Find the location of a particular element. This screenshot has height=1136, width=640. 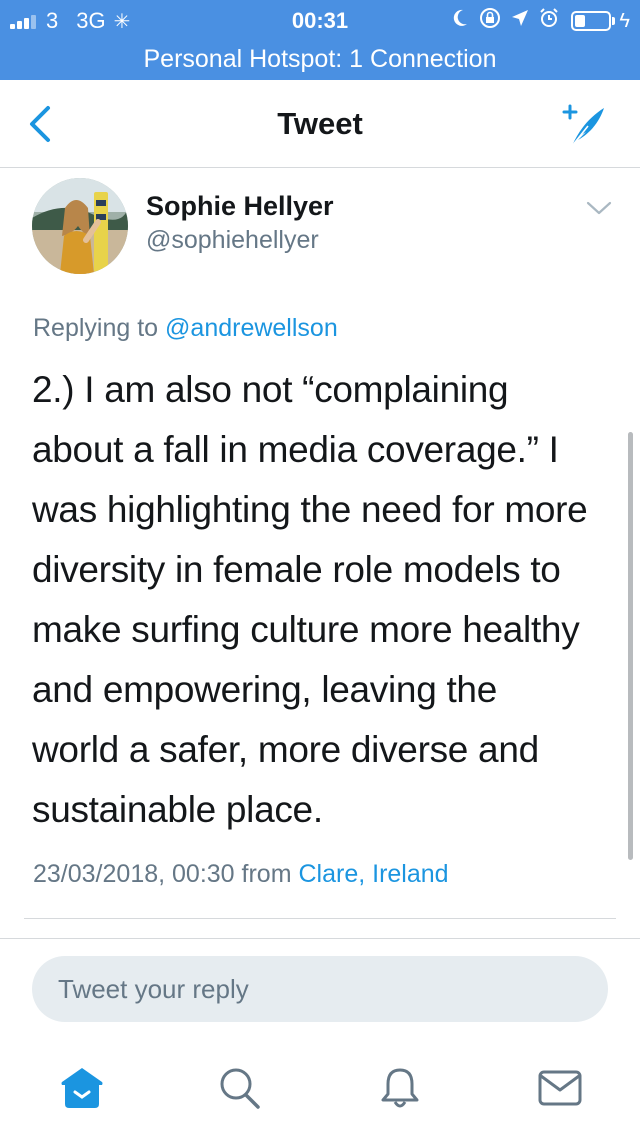

tweet-meta: 23/03/2018, 00:30 from Clare, Ireland is located at coordinates (241, 874).